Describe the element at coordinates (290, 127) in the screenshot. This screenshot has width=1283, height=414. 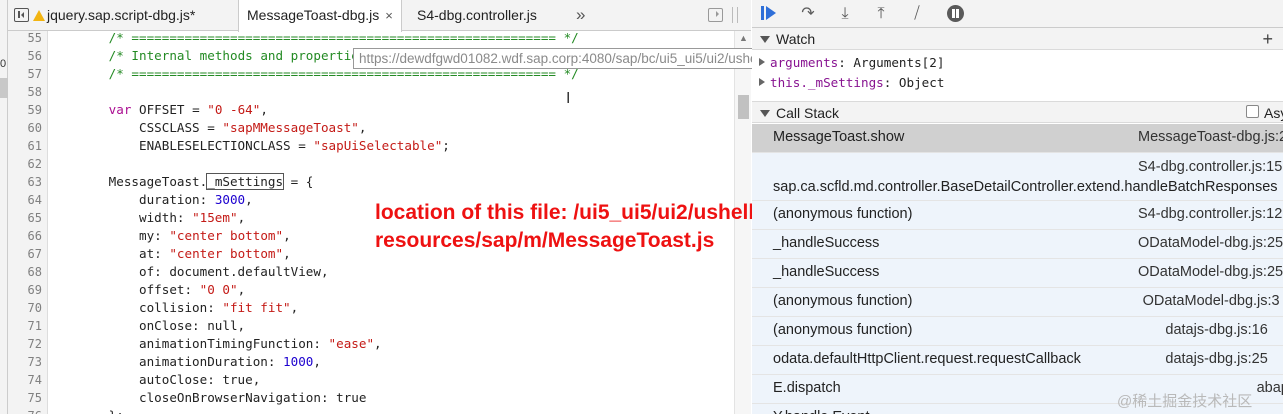
I see `code-token: "sapMMessageToast"` at that location.